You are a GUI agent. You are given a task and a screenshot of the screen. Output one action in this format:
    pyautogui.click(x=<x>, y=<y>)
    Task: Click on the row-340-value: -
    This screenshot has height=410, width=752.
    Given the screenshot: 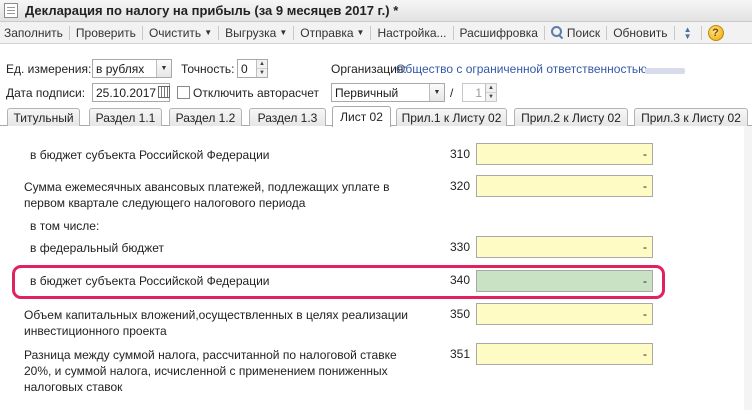 What is the action you would take?
    pyautogui.click(x=645, y=281)
    